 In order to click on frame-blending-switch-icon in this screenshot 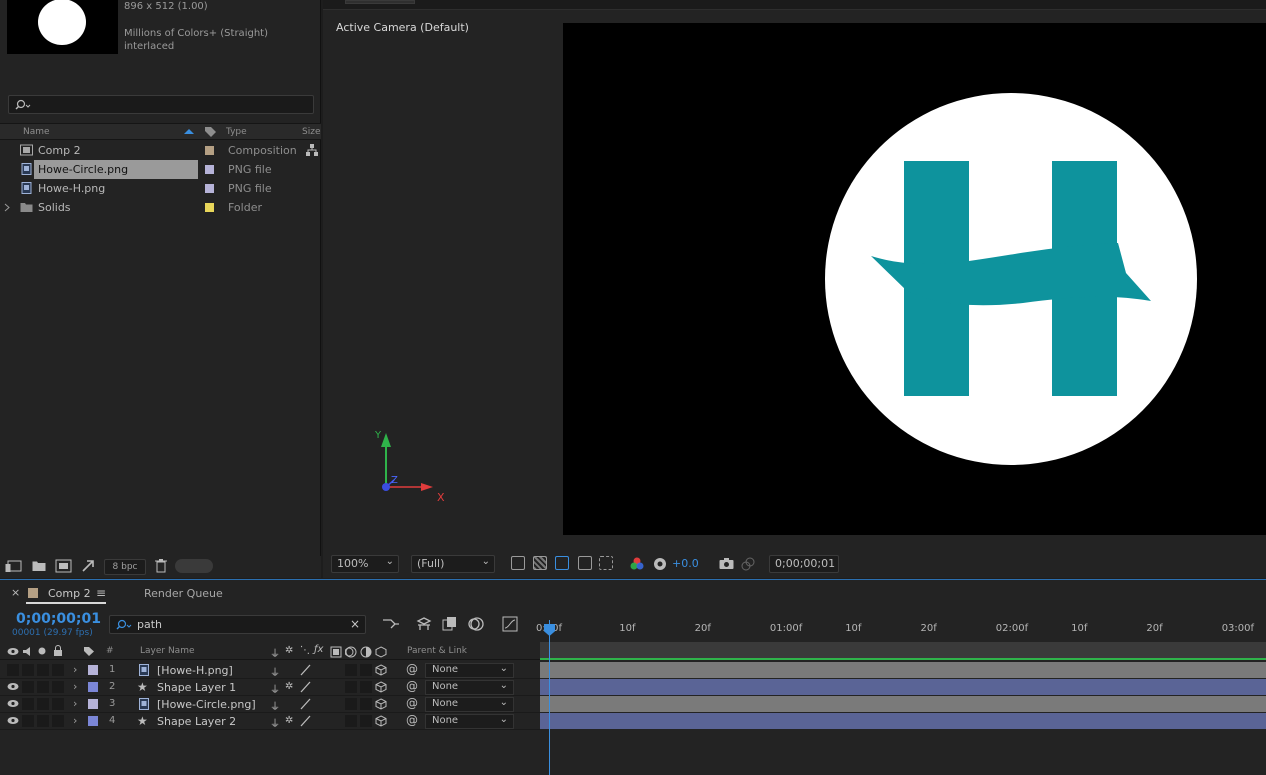, I will do `click(336, 652)`.